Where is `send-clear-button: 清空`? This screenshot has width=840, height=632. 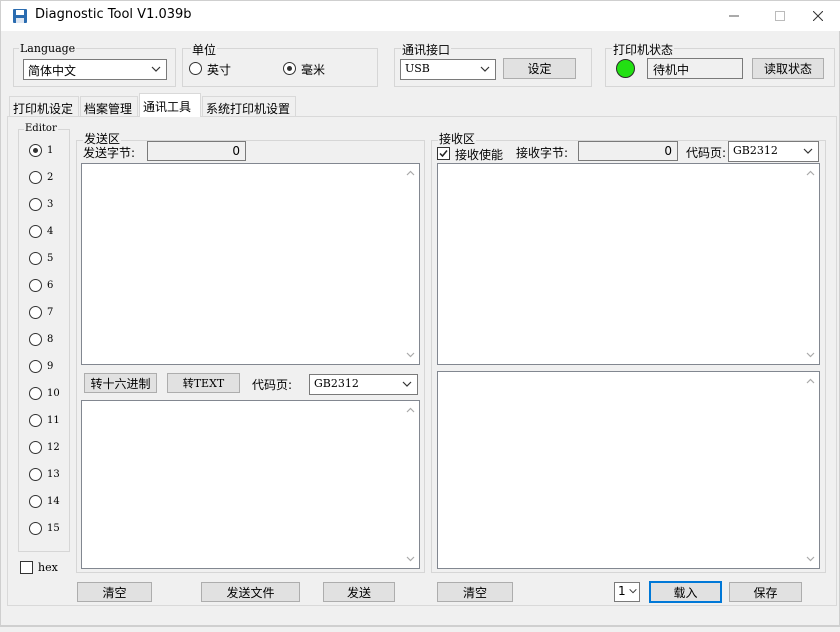 send-clear-button: 清空 is located at coordinates (114, 592).